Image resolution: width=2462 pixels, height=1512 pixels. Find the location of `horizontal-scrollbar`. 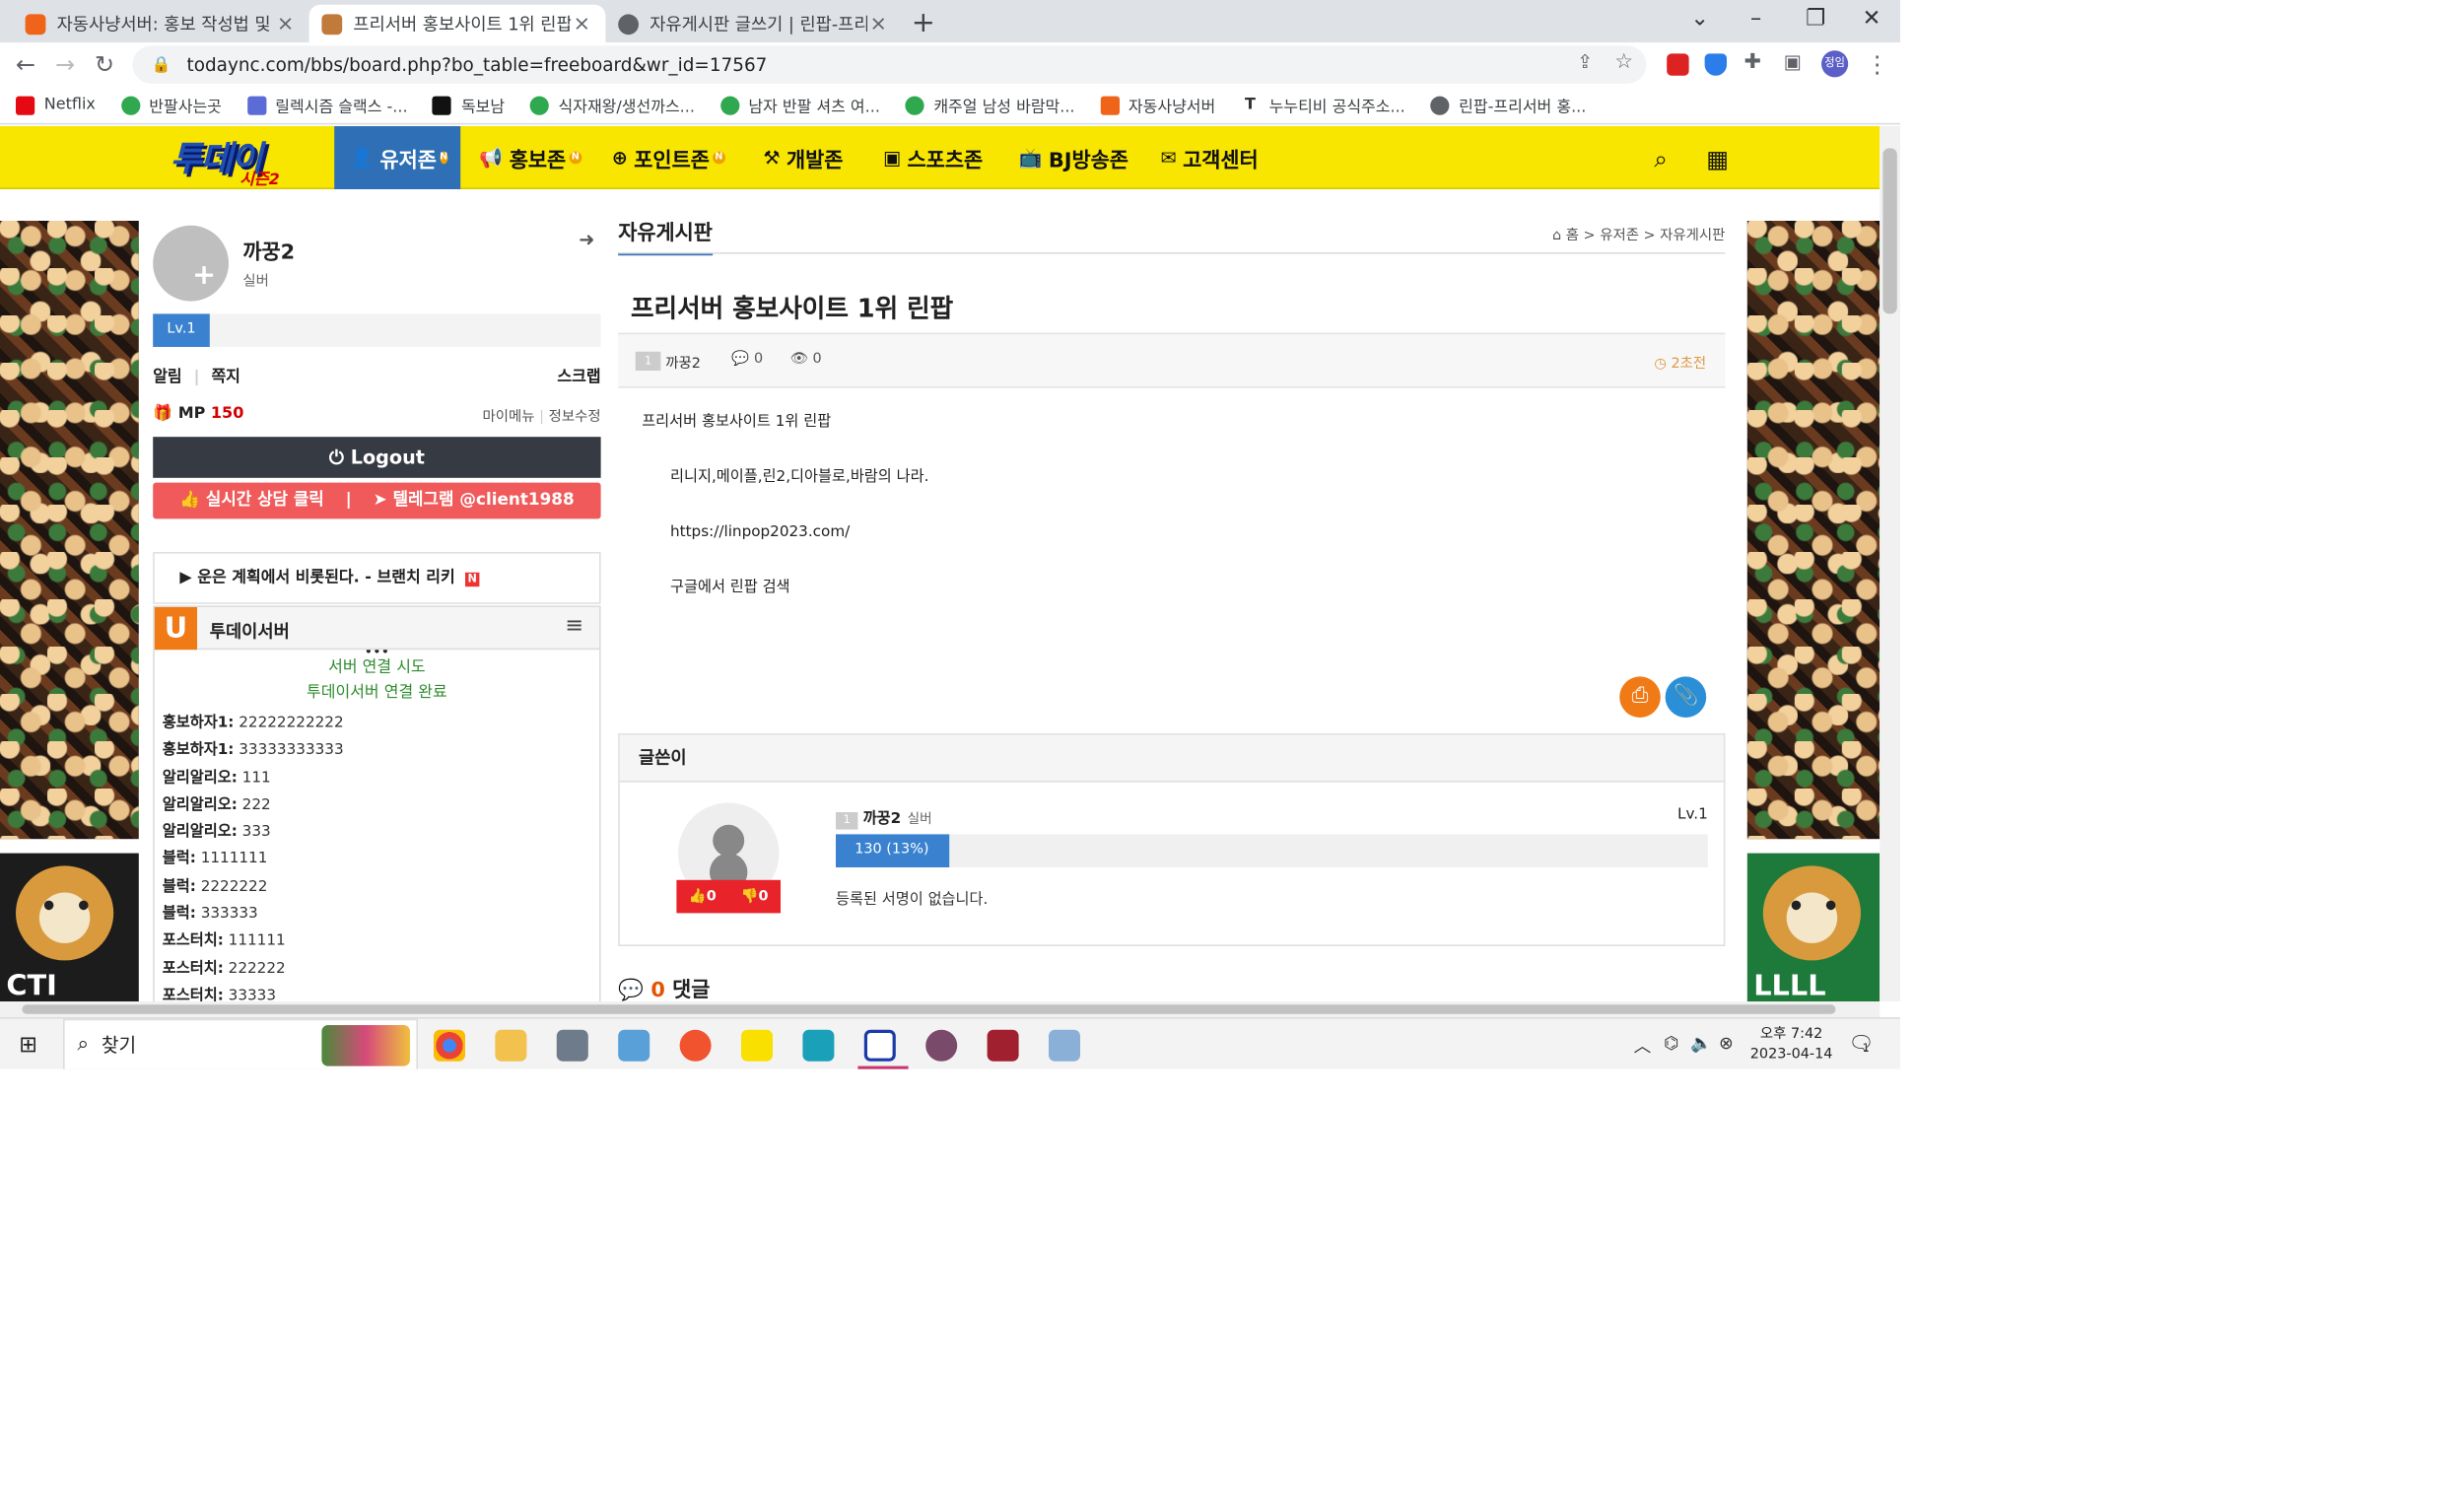

horizontal-scrollbar is located at coordinates (940, 1009).